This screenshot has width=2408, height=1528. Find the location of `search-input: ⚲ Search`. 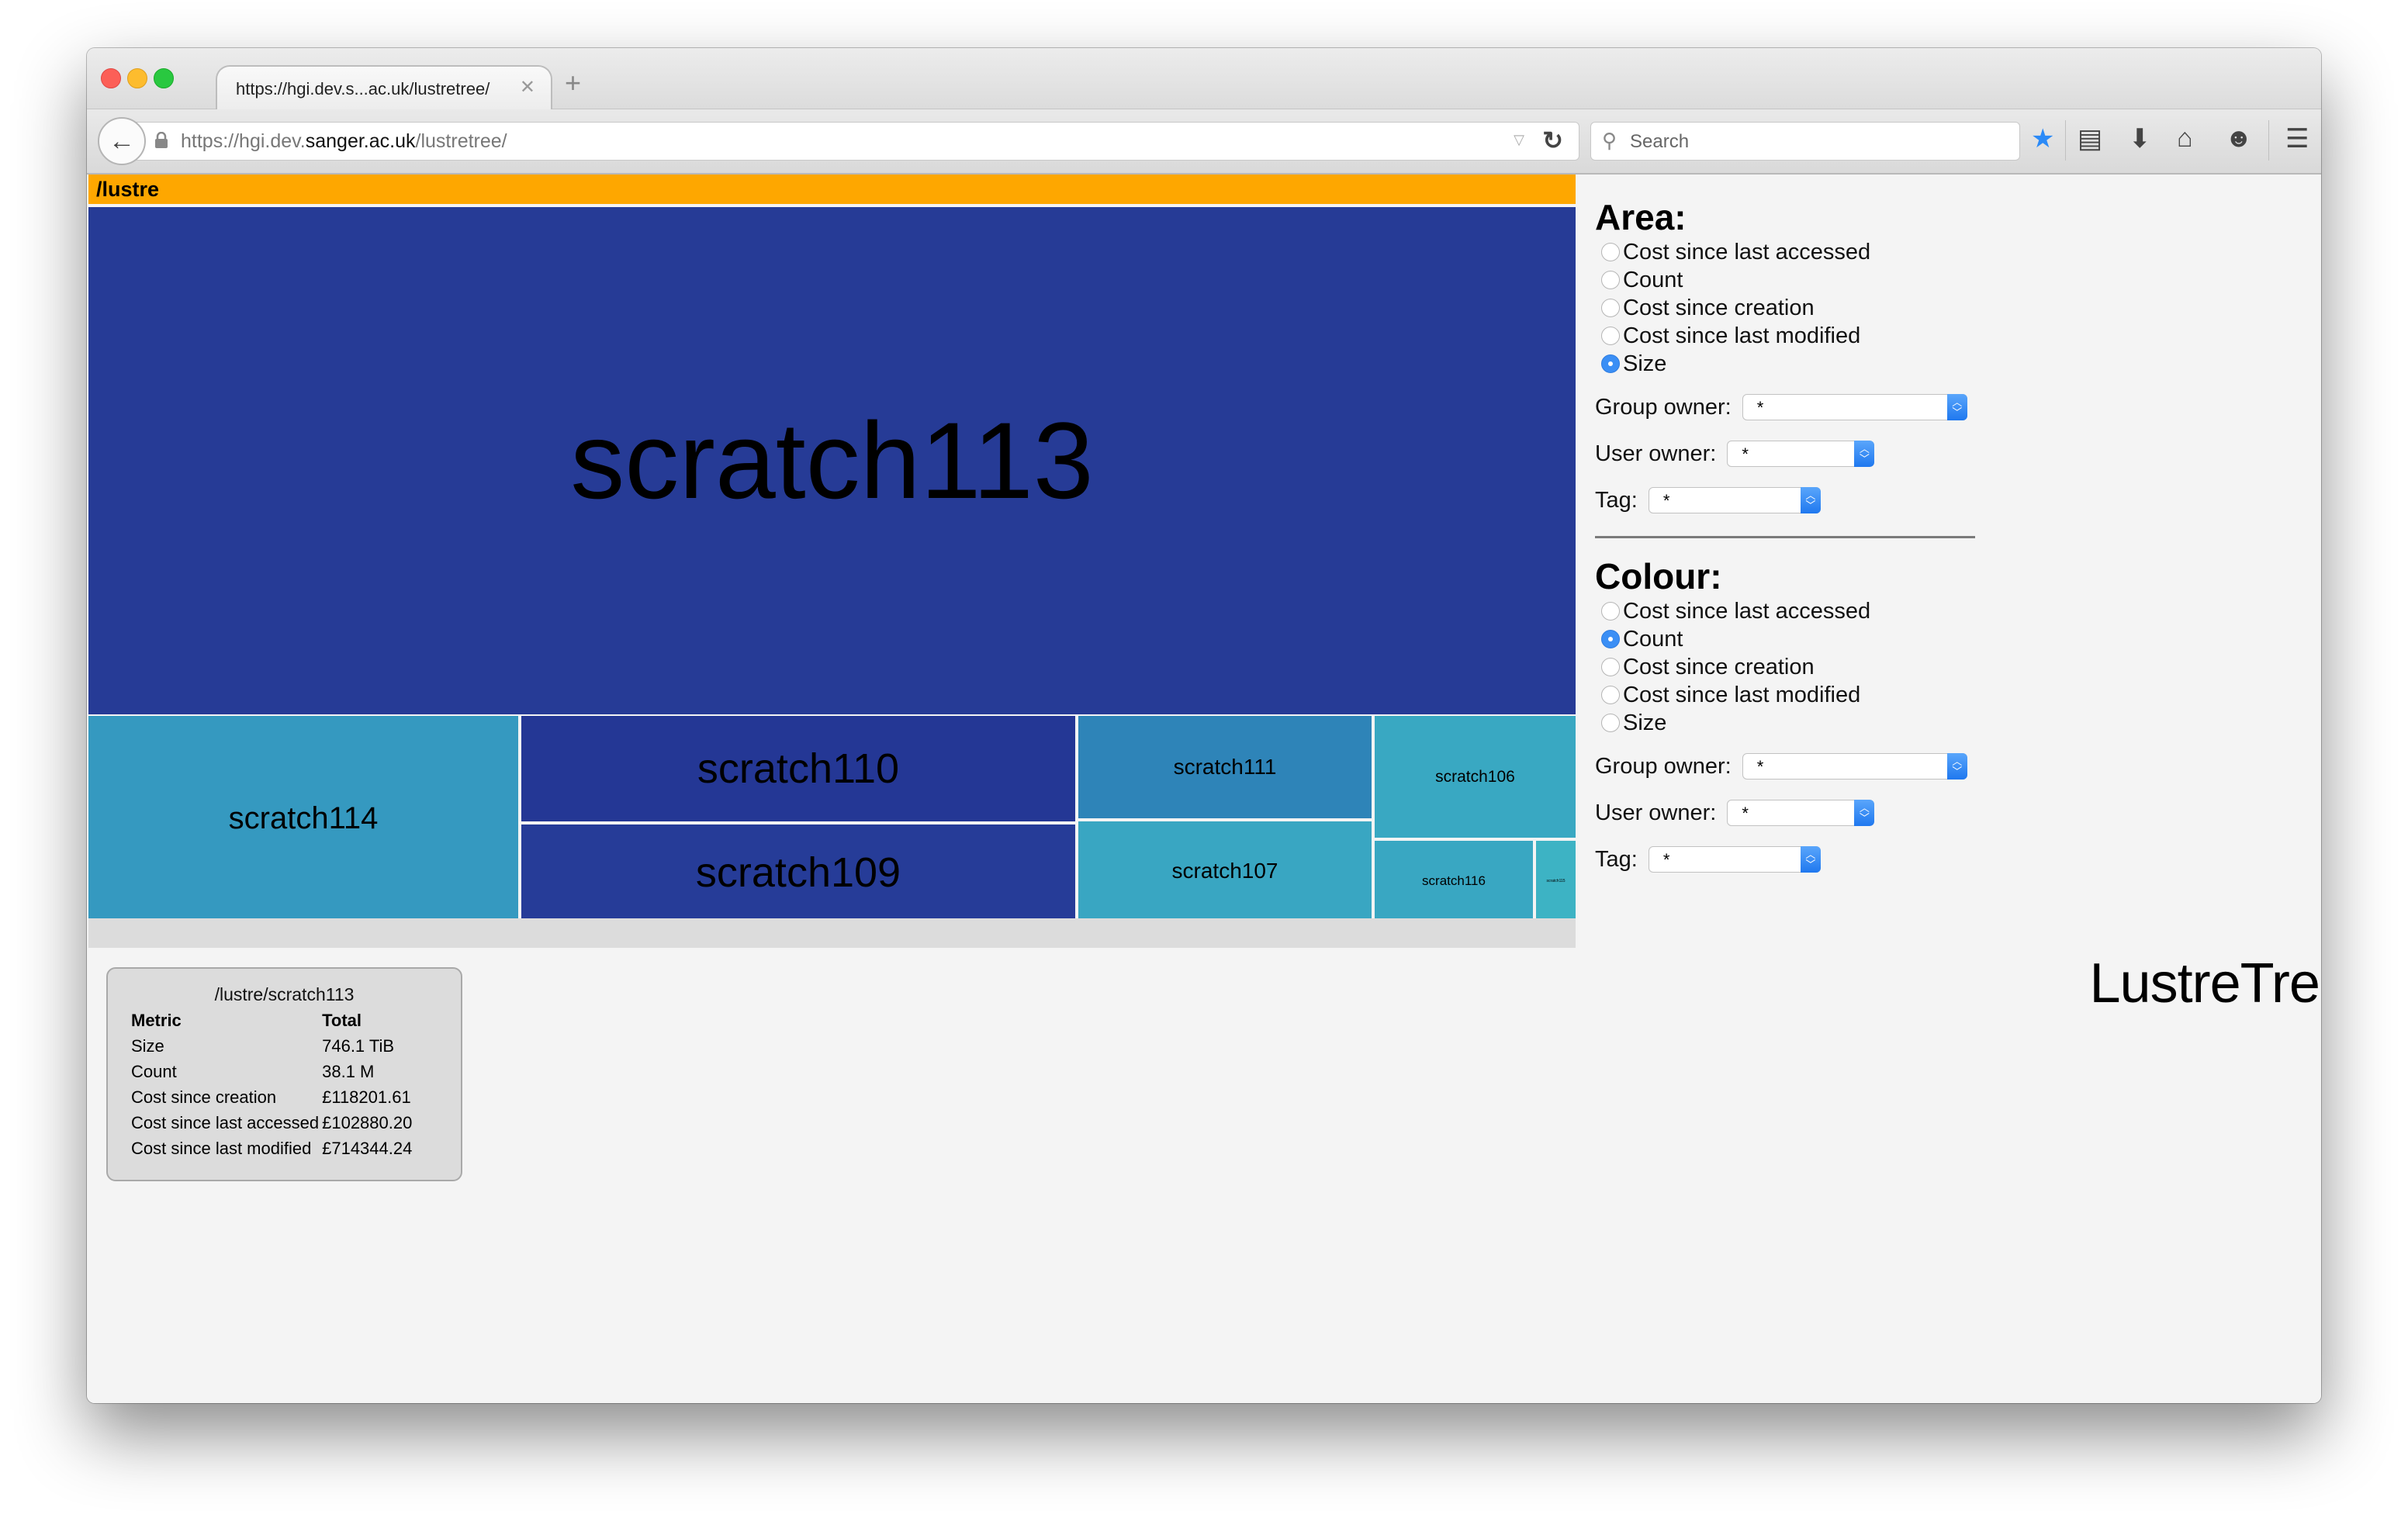

search-input: ⚲ Search is located at coordinates (1805, 141).